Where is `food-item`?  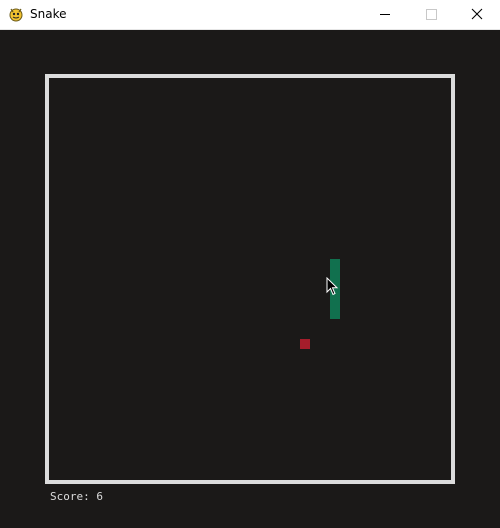
food-item is located at coordinates (305, 344).